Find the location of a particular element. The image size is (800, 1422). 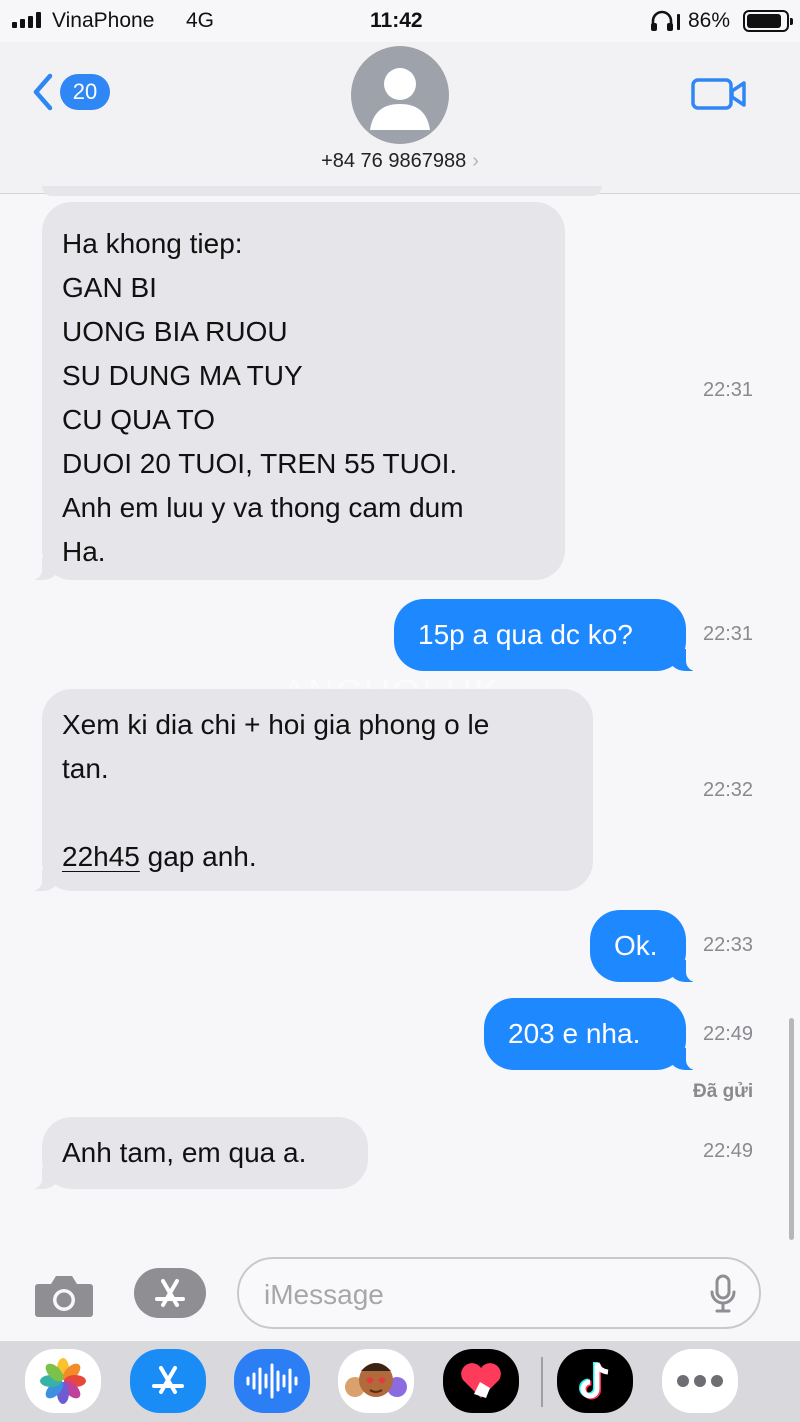

message-text: GAN BI is located at coordinates (109, 287).